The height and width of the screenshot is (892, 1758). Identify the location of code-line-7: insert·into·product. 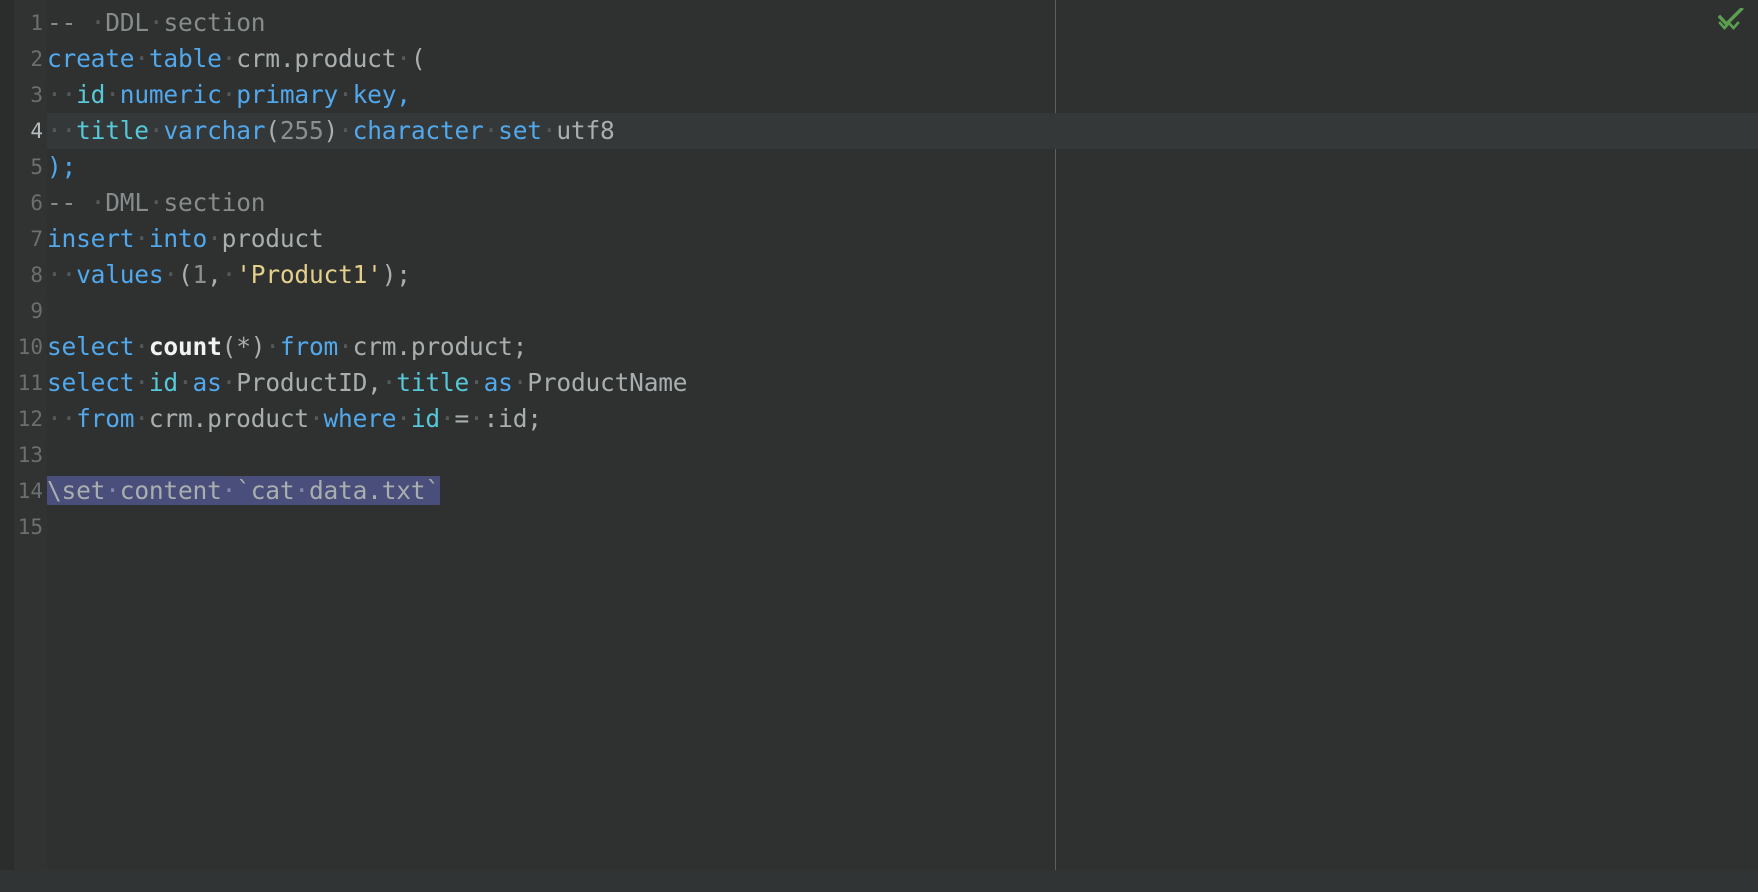
(902, 239).